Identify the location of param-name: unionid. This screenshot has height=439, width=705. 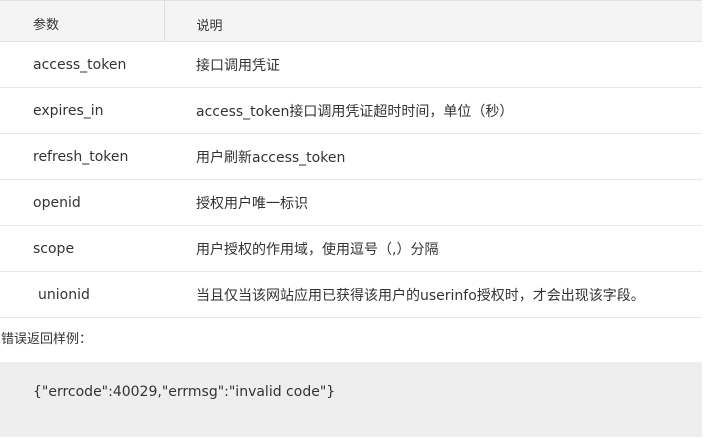
(82, 294).